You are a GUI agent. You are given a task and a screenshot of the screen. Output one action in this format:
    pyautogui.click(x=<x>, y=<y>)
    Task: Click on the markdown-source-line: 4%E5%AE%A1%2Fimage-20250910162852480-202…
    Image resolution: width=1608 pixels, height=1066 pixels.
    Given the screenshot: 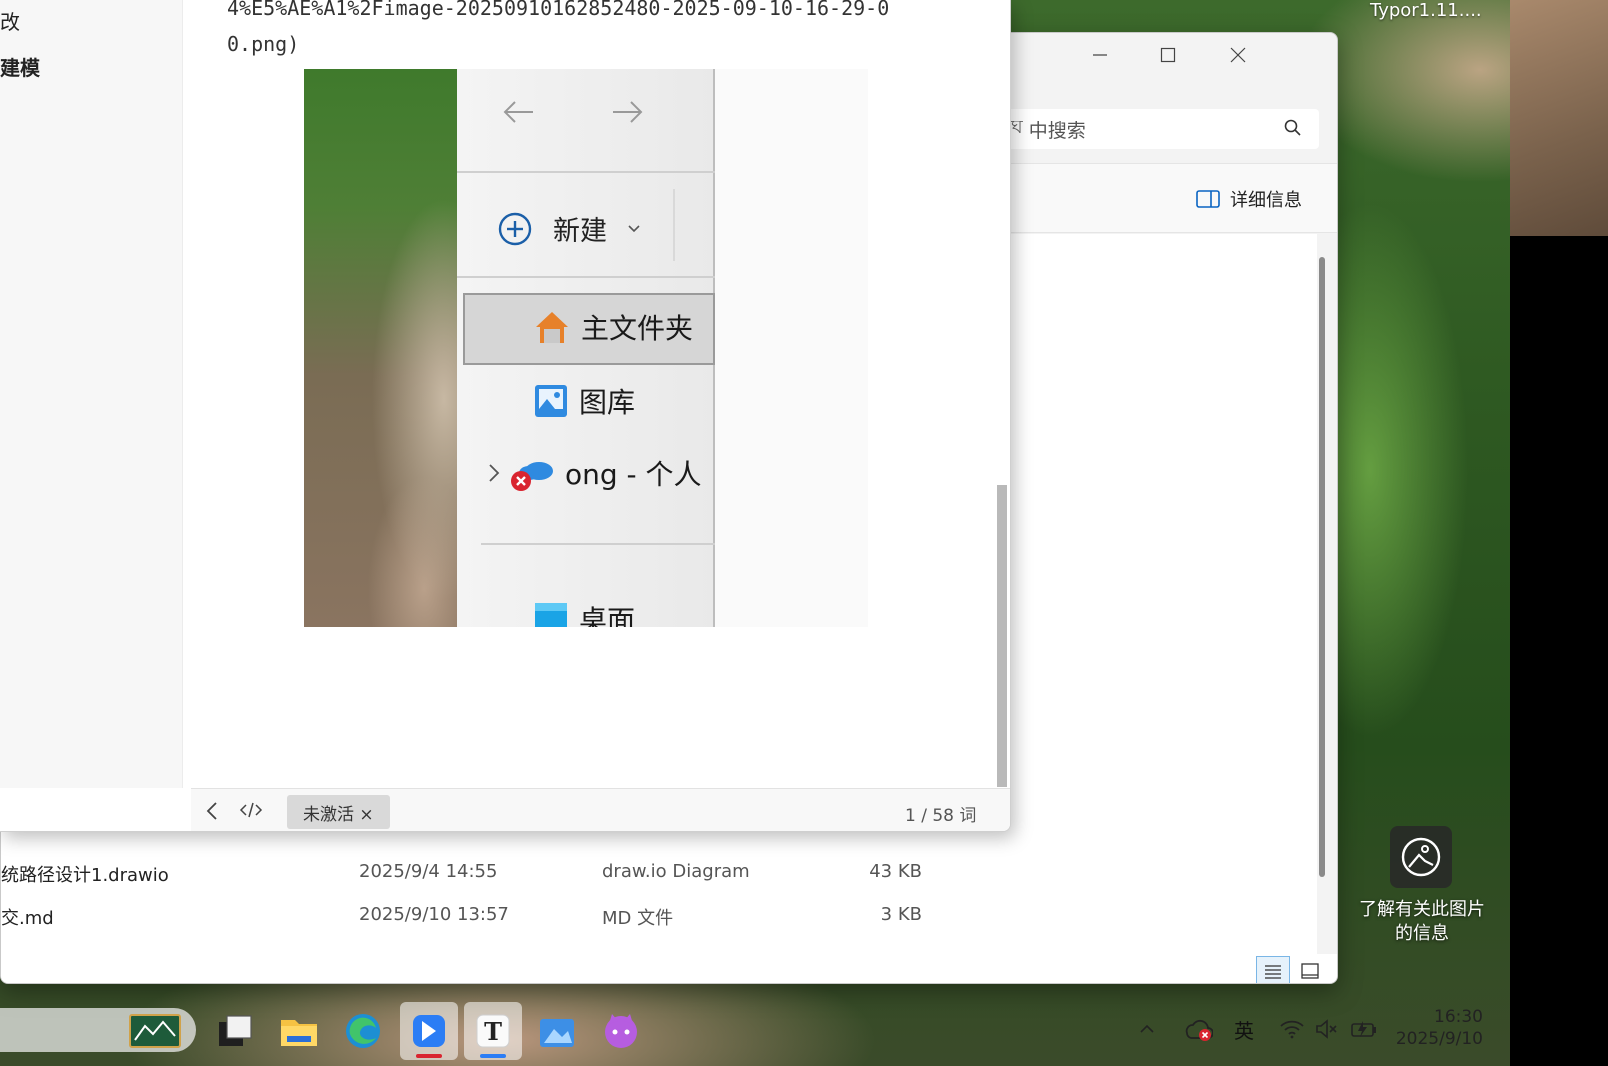 What is the action you would take?
    pyautogui.click(x=558, y=10)
    